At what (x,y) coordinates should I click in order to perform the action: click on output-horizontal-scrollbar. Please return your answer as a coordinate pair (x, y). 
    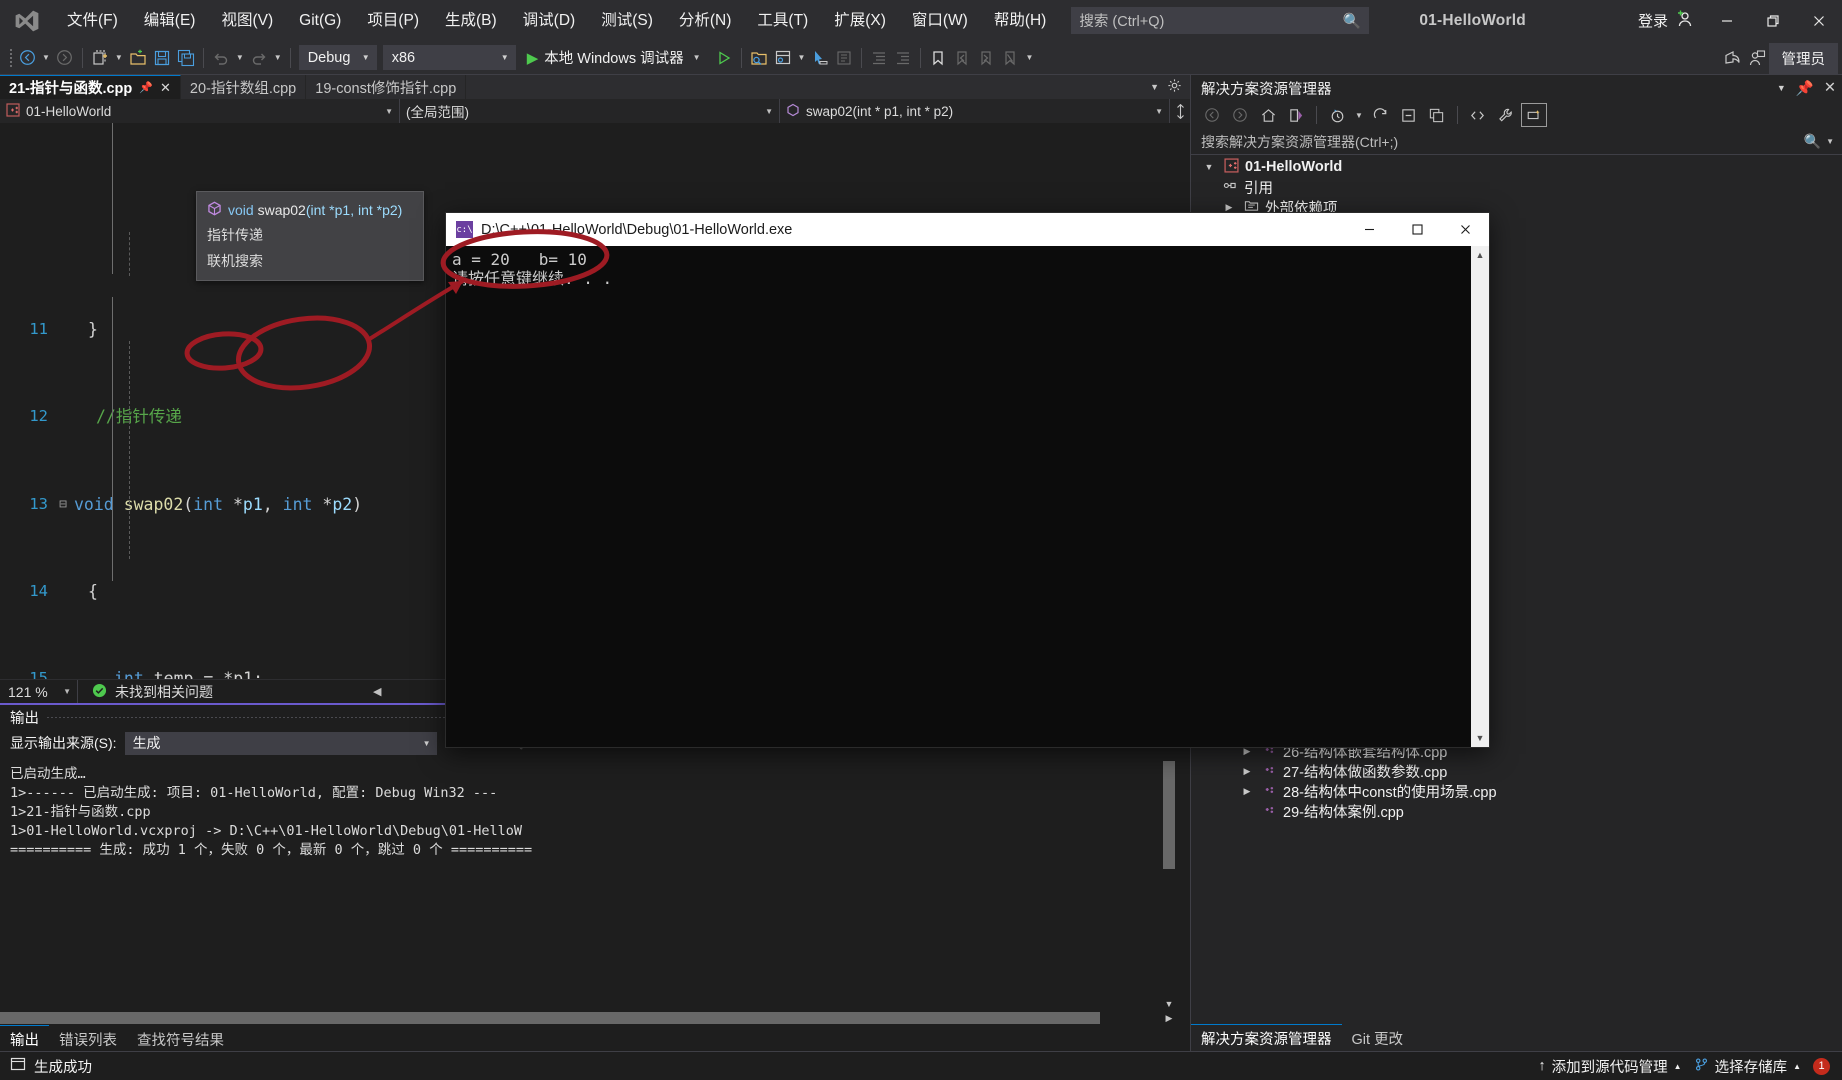
    Looking at the image, I should click on (581, 1018).